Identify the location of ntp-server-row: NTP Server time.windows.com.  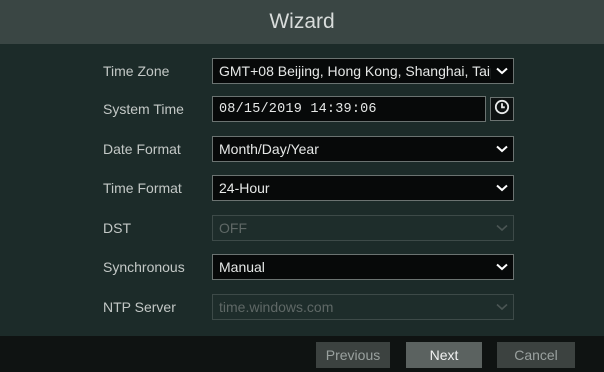
(302, 308).